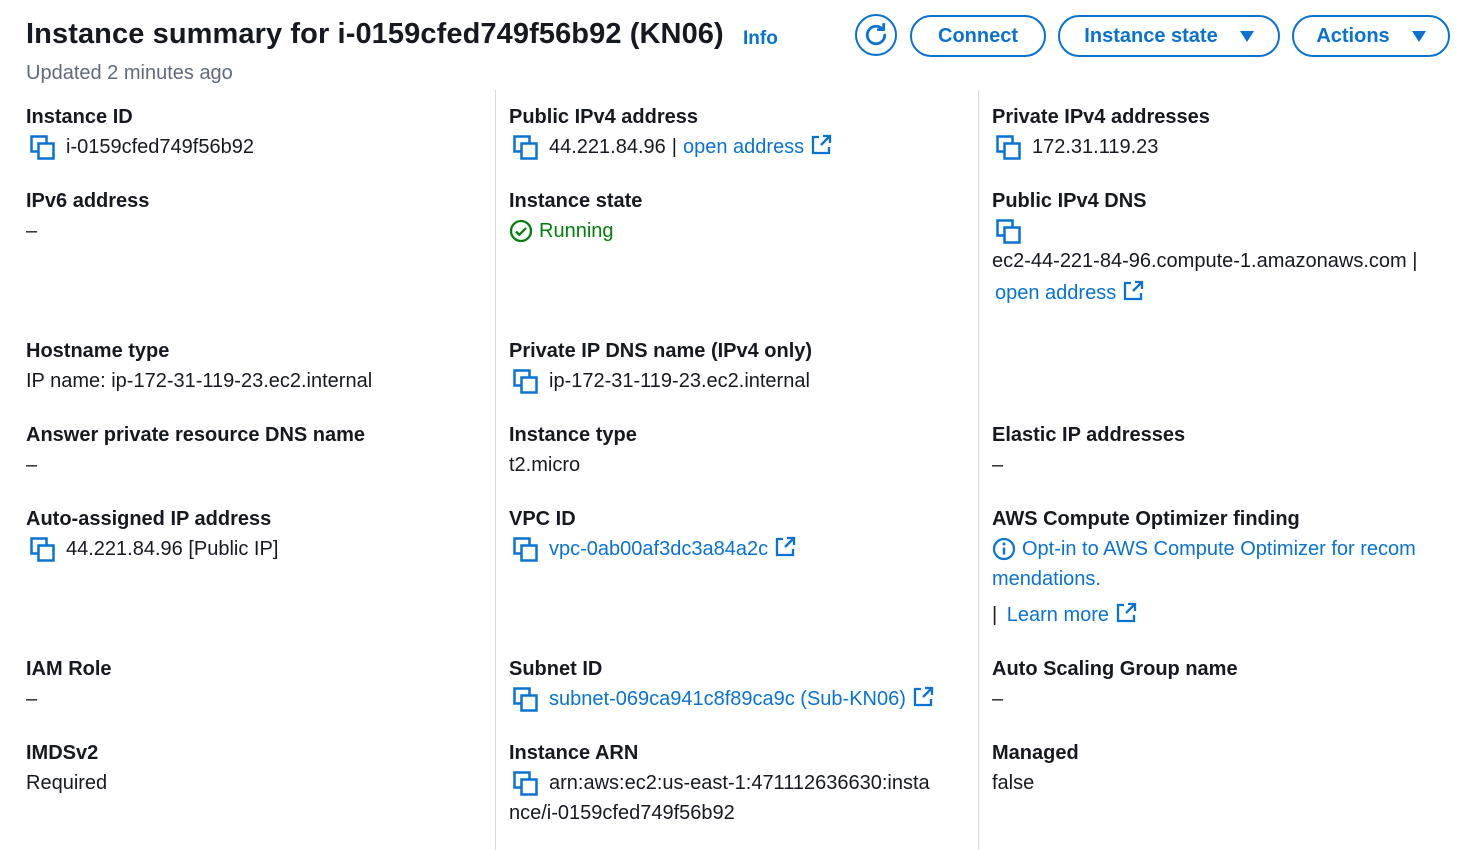 The image size is (1480, 850). I want to click on field-managed: Managed false, so click(1035, 769).